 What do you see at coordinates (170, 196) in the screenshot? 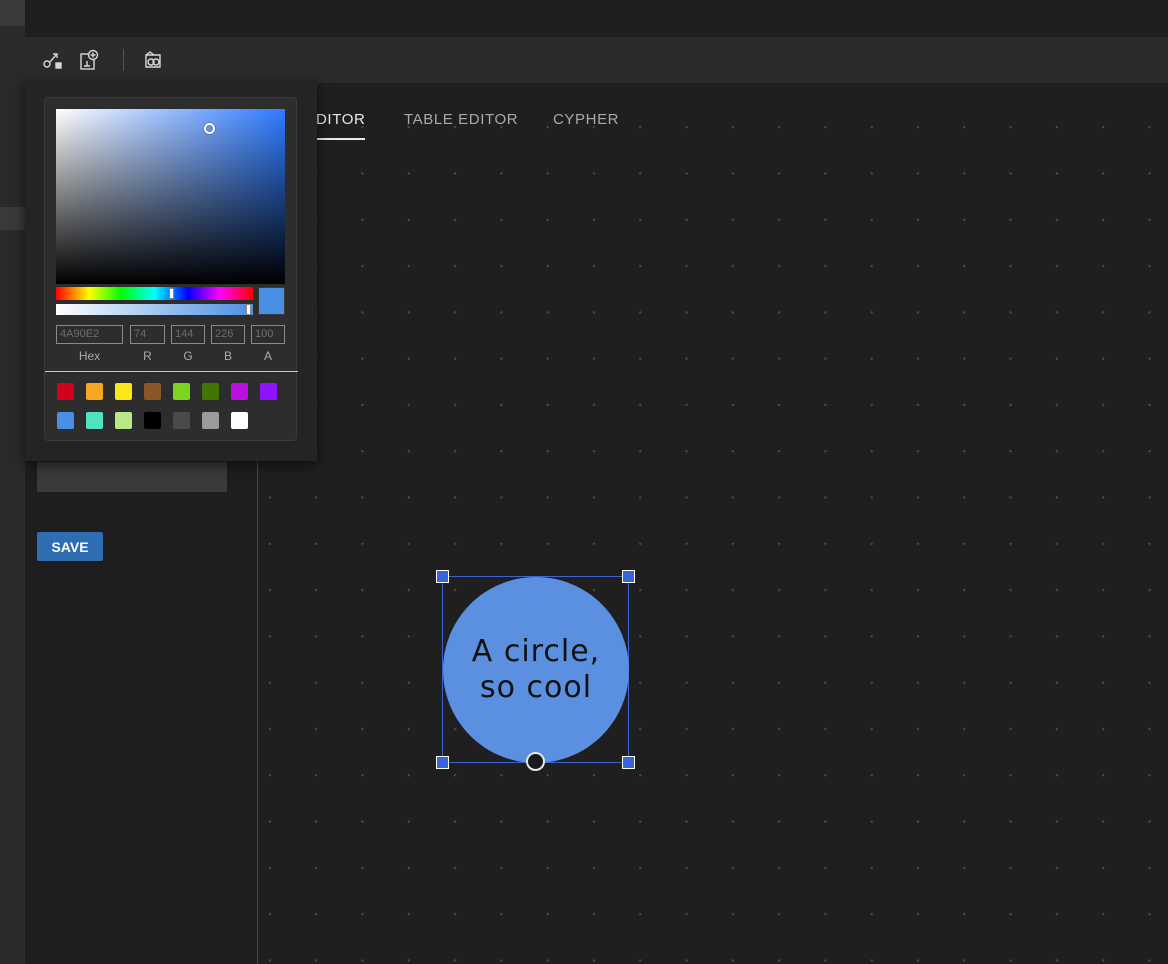
I see `saturation-area` at bounding box center [170, 196].